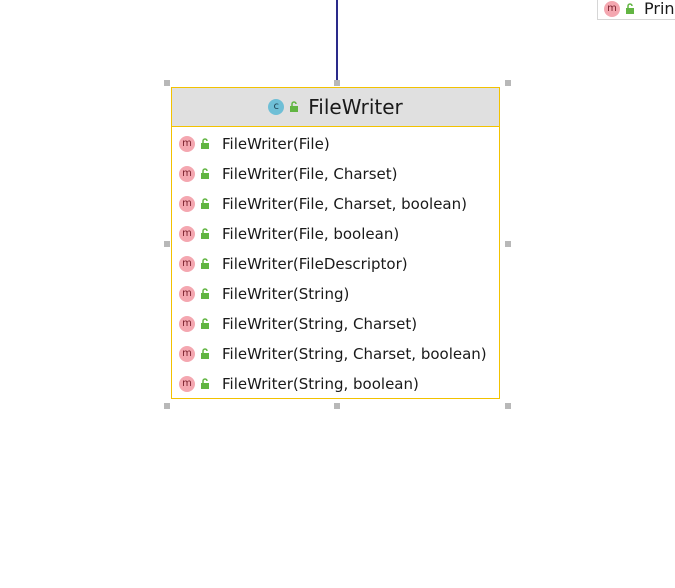 The height and width of the screenshot is (588, 675). What do you see at coordinates (508, 406) in the screenshot?
I see `selection-handle-bottom-right` at bounding box center [508, 406].